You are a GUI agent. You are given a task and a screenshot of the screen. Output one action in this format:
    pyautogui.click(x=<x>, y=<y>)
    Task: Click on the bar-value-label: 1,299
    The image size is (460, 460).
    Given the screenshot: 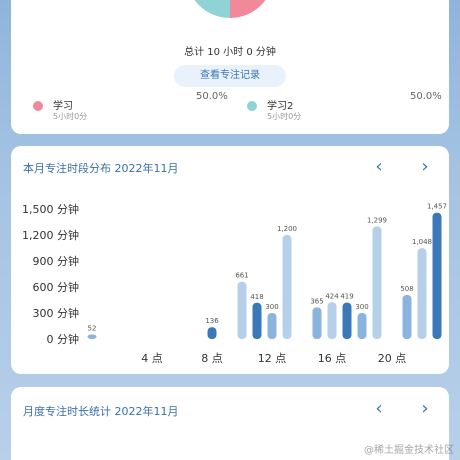 What is the action you would take?
    pyautogui.click(x=377, y=220)
    